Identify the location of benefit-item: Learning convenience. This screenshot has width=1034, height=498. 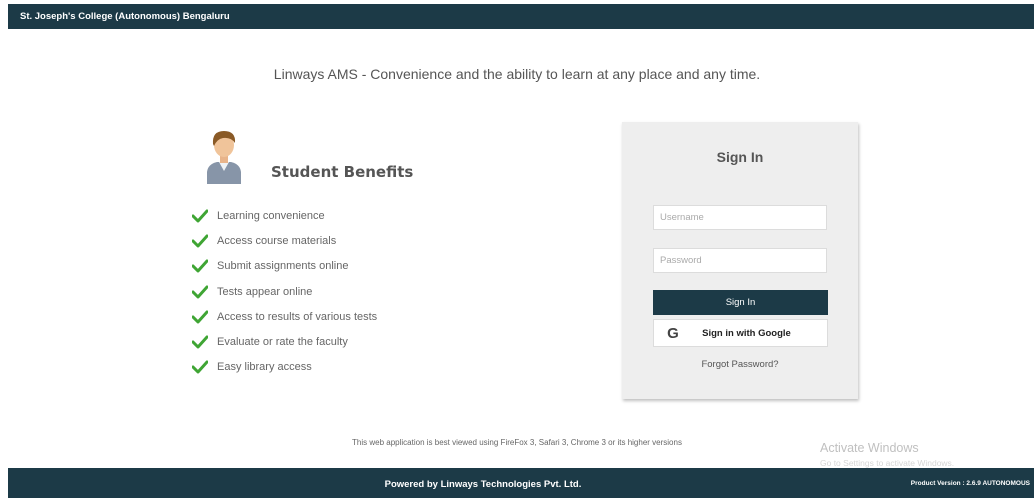
(284, 215).